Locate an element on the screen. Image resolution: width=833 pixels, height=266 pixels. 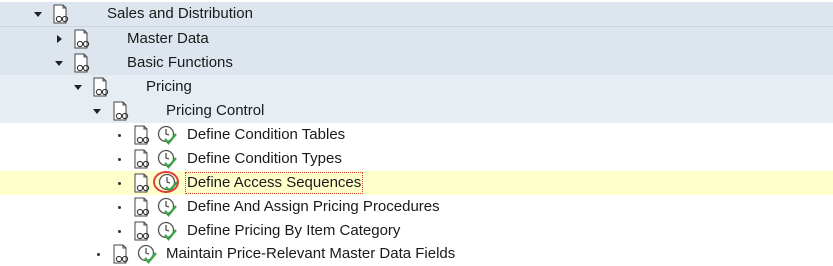
tree-node-label: Basic Functions is located at coordinates (180, 62).